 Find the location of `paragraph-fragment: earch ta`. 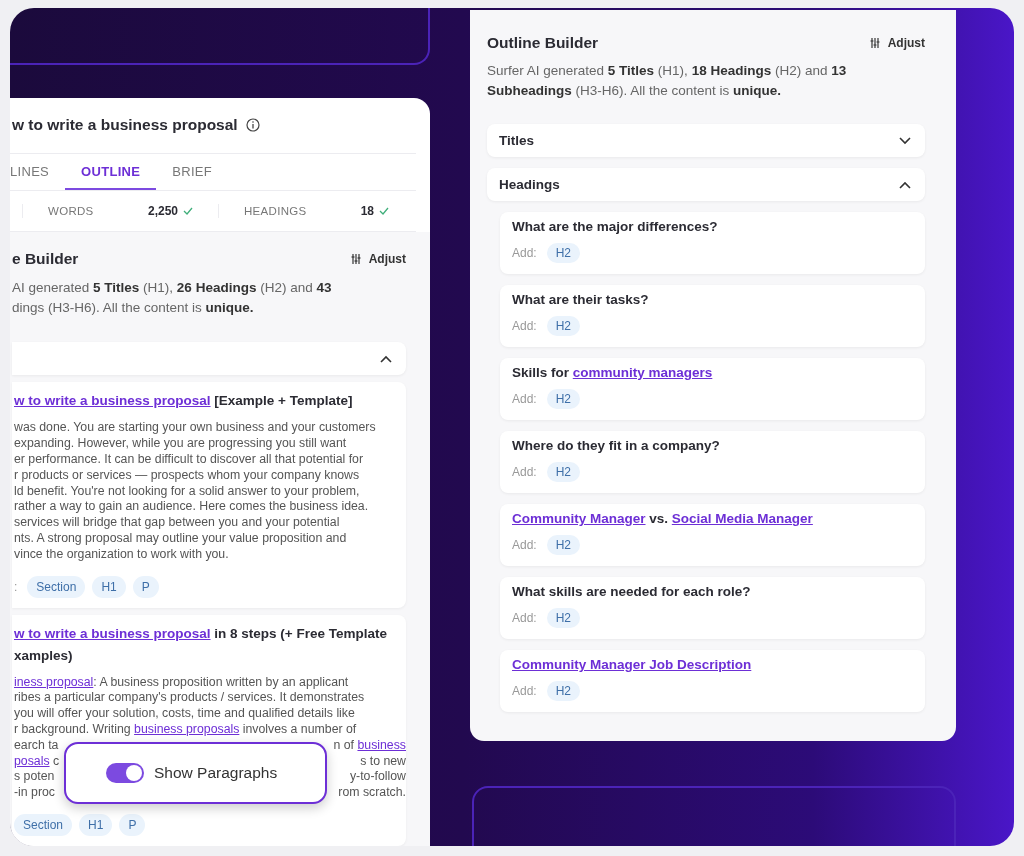

paragraph-fragment: earch ta is located at coordinates (36, 745).